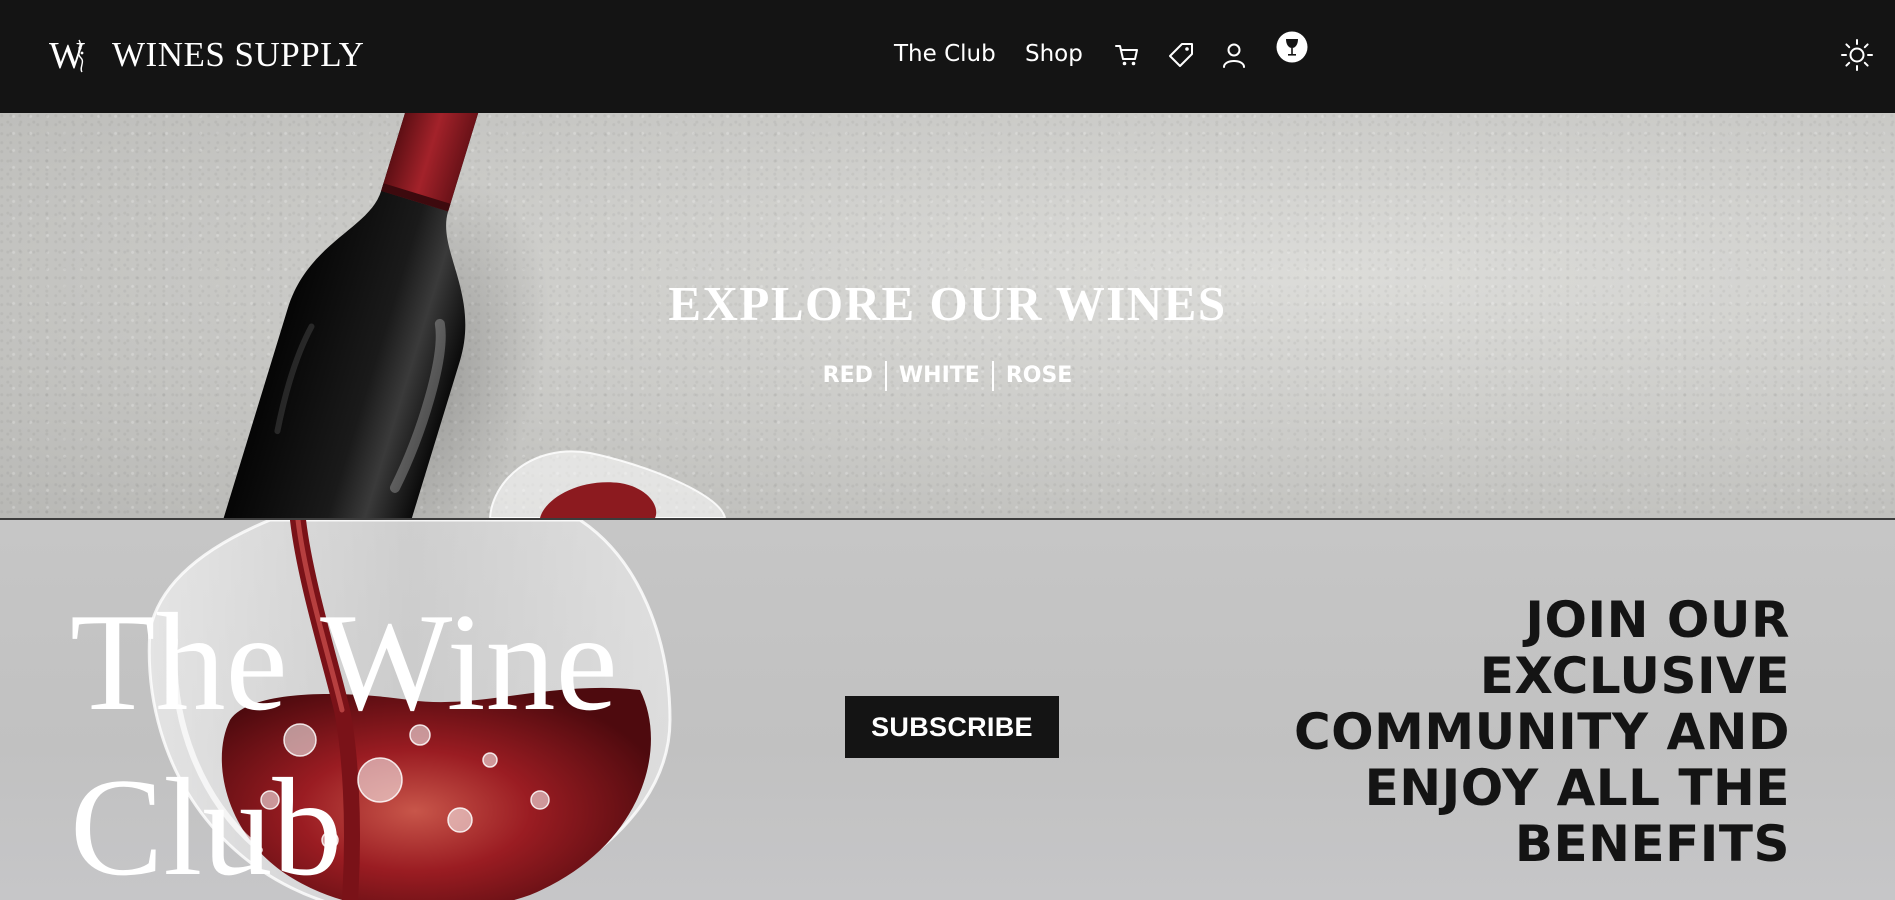 The width and height of the screenshot is (1895, 900). What do you see at coordinates (848, 375) in the screenshot?
I see `link-red: RED` at bounding box center [848, 375].